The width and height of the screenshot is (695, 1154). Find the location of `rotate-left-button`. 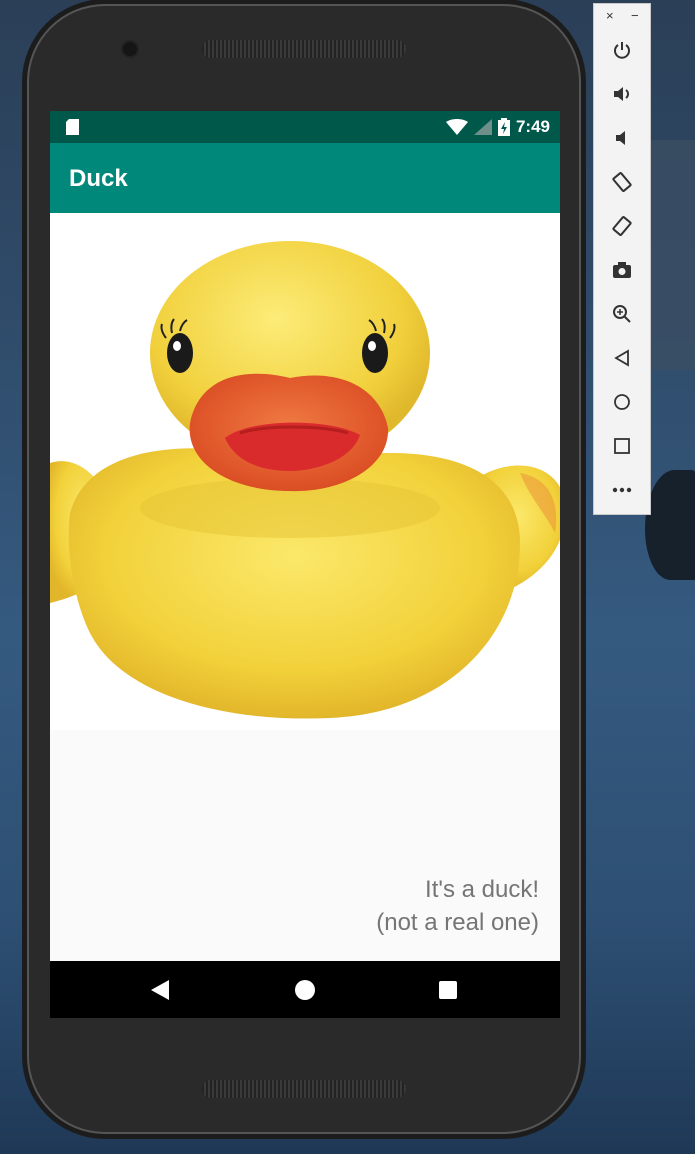

rotate-left-button is located at coordinates (622, 182).